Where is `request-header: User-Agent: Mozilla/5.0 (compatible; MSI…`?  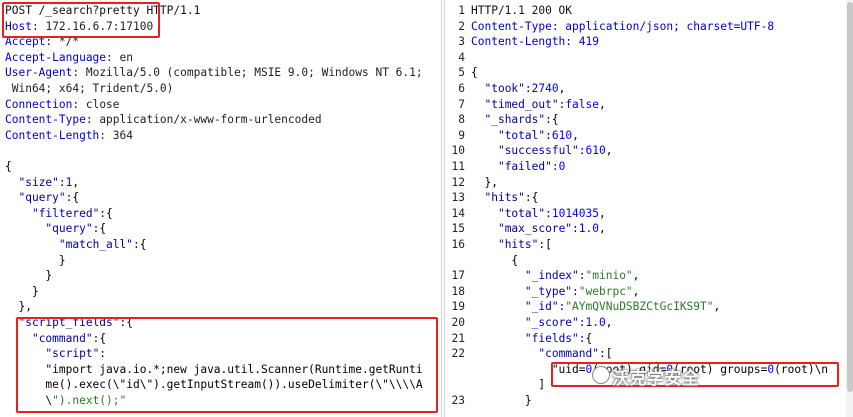 request-header: User-Agent: Mozilla/5.0 (compatible; MSI… is located at coordinates (220, 73).